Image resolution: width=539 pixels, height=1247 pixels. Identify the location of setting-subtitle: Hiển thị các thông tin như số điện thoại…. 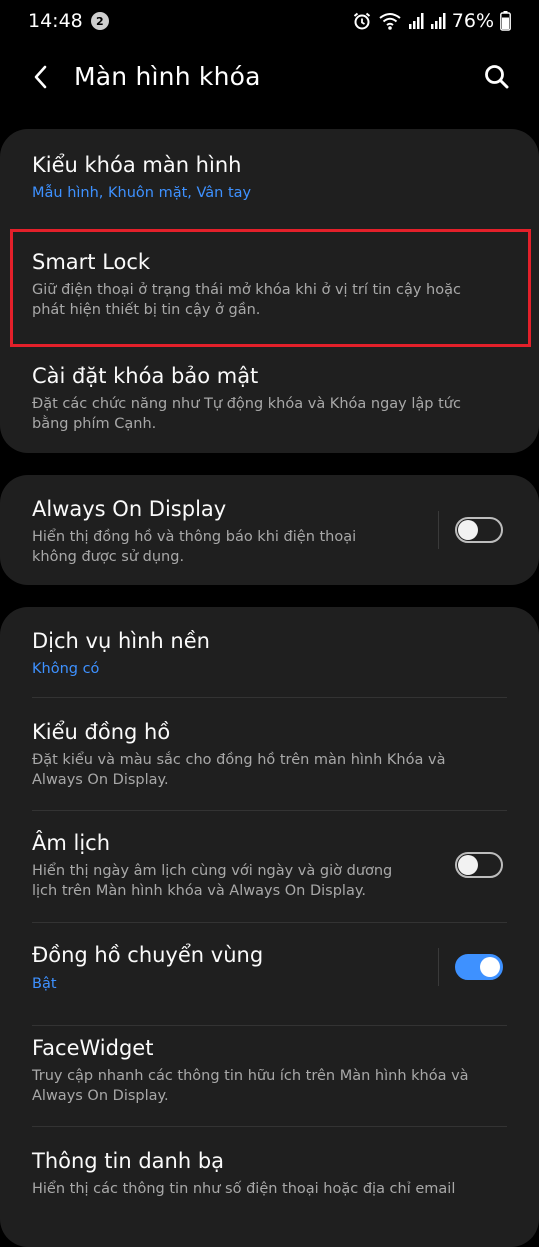
(244, 1189).